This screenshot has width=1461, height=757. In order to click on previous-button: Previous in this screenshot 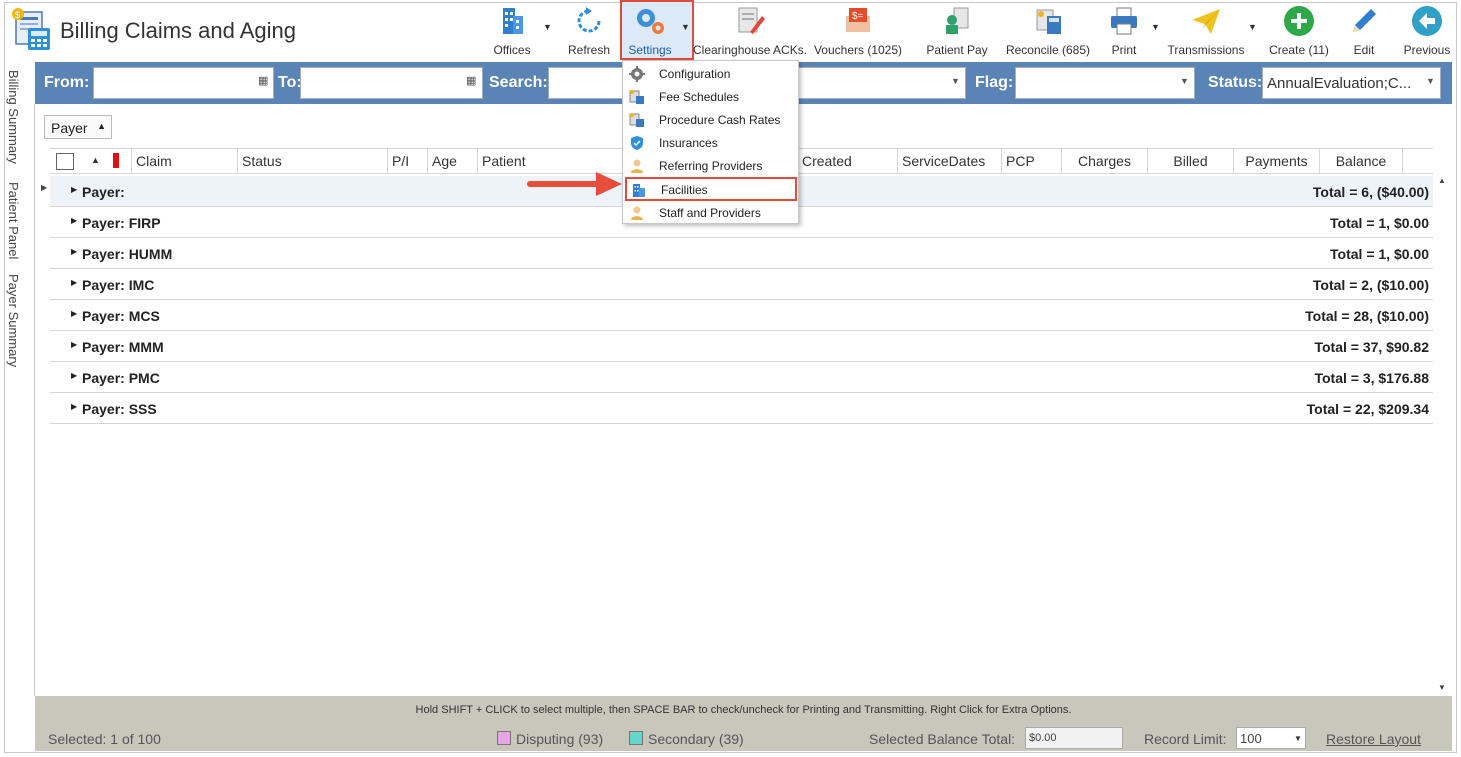, I will do `click(1427, 31)`.